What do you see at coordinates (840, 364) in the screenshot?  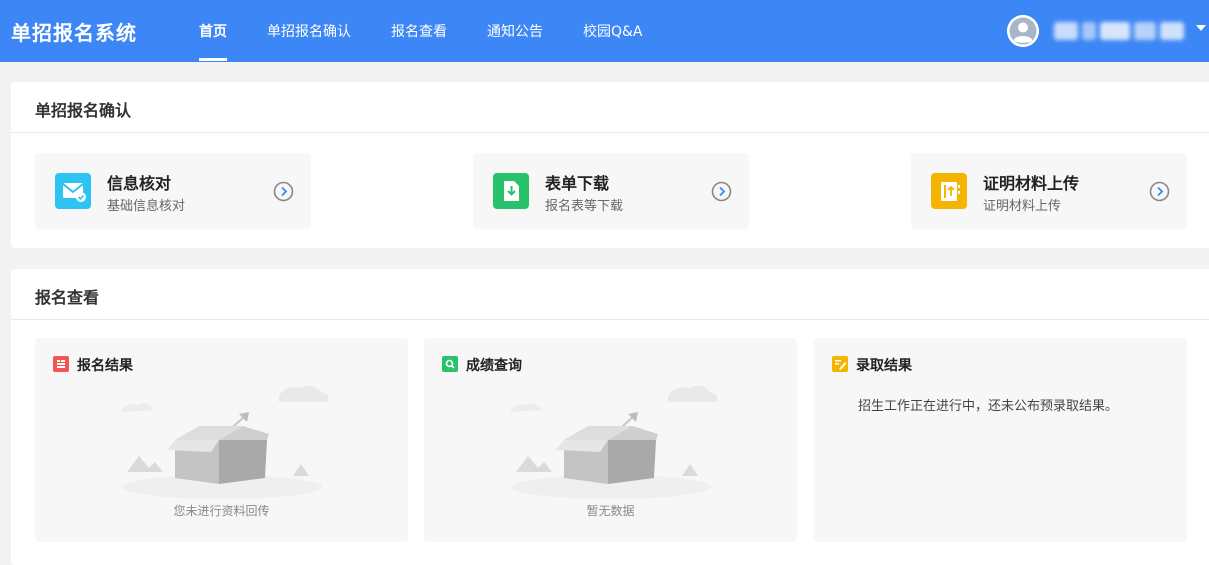 I see `edit-doc-icon` at bounding box center [840, 364].